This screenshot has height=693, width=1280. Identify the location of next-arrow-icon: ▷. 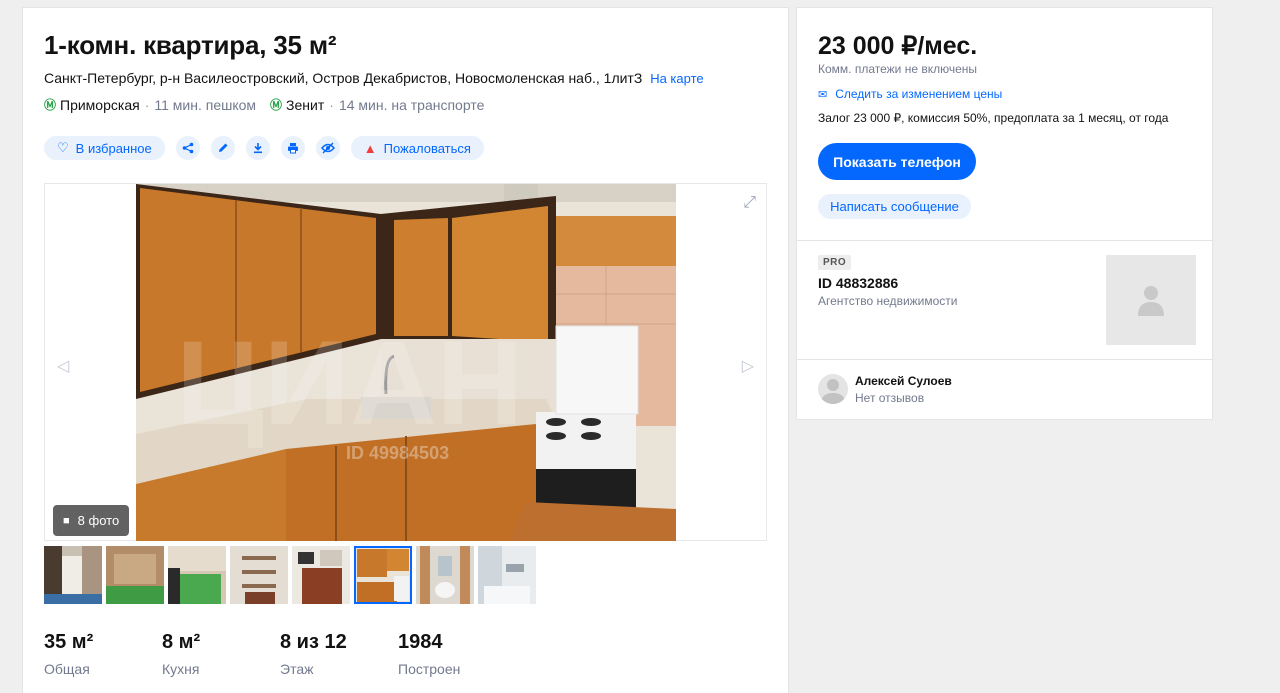
(748, 366).